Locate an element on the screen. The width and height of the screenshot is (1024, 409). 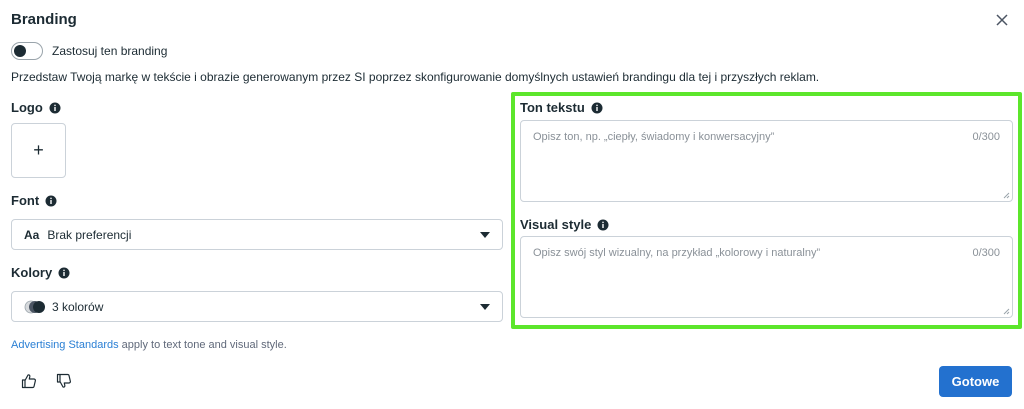
visual-label: Visual style is located at coordinates (556, 224).